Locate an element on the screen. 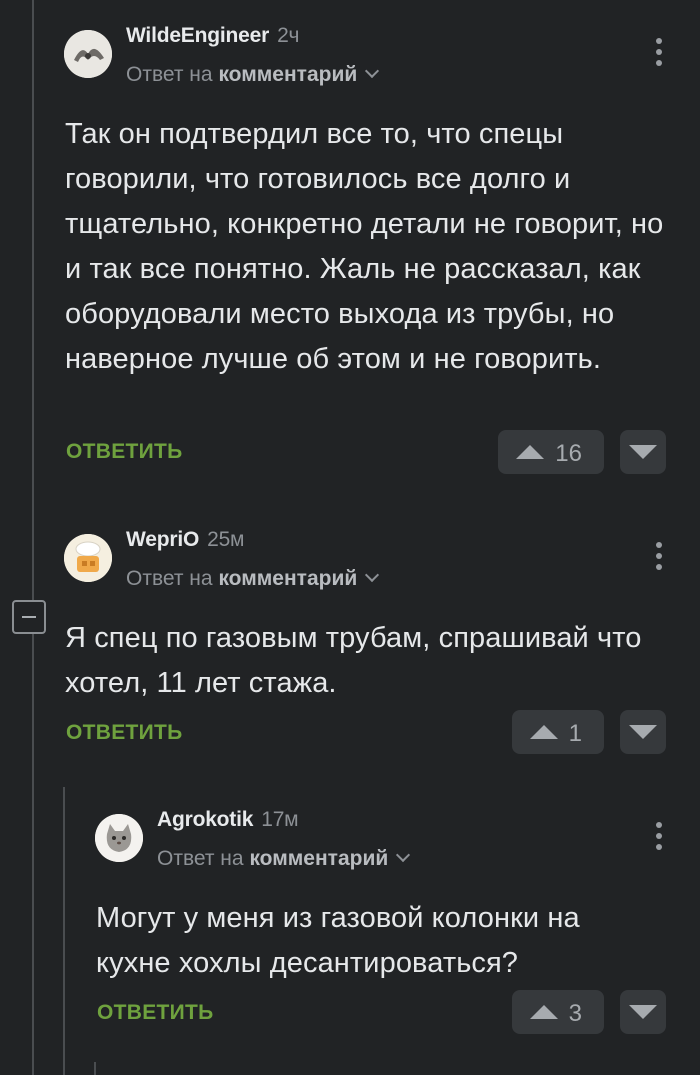 This screenshot has height=1075, width=700. collapse-thread-button is located at coordinates (29, 617).